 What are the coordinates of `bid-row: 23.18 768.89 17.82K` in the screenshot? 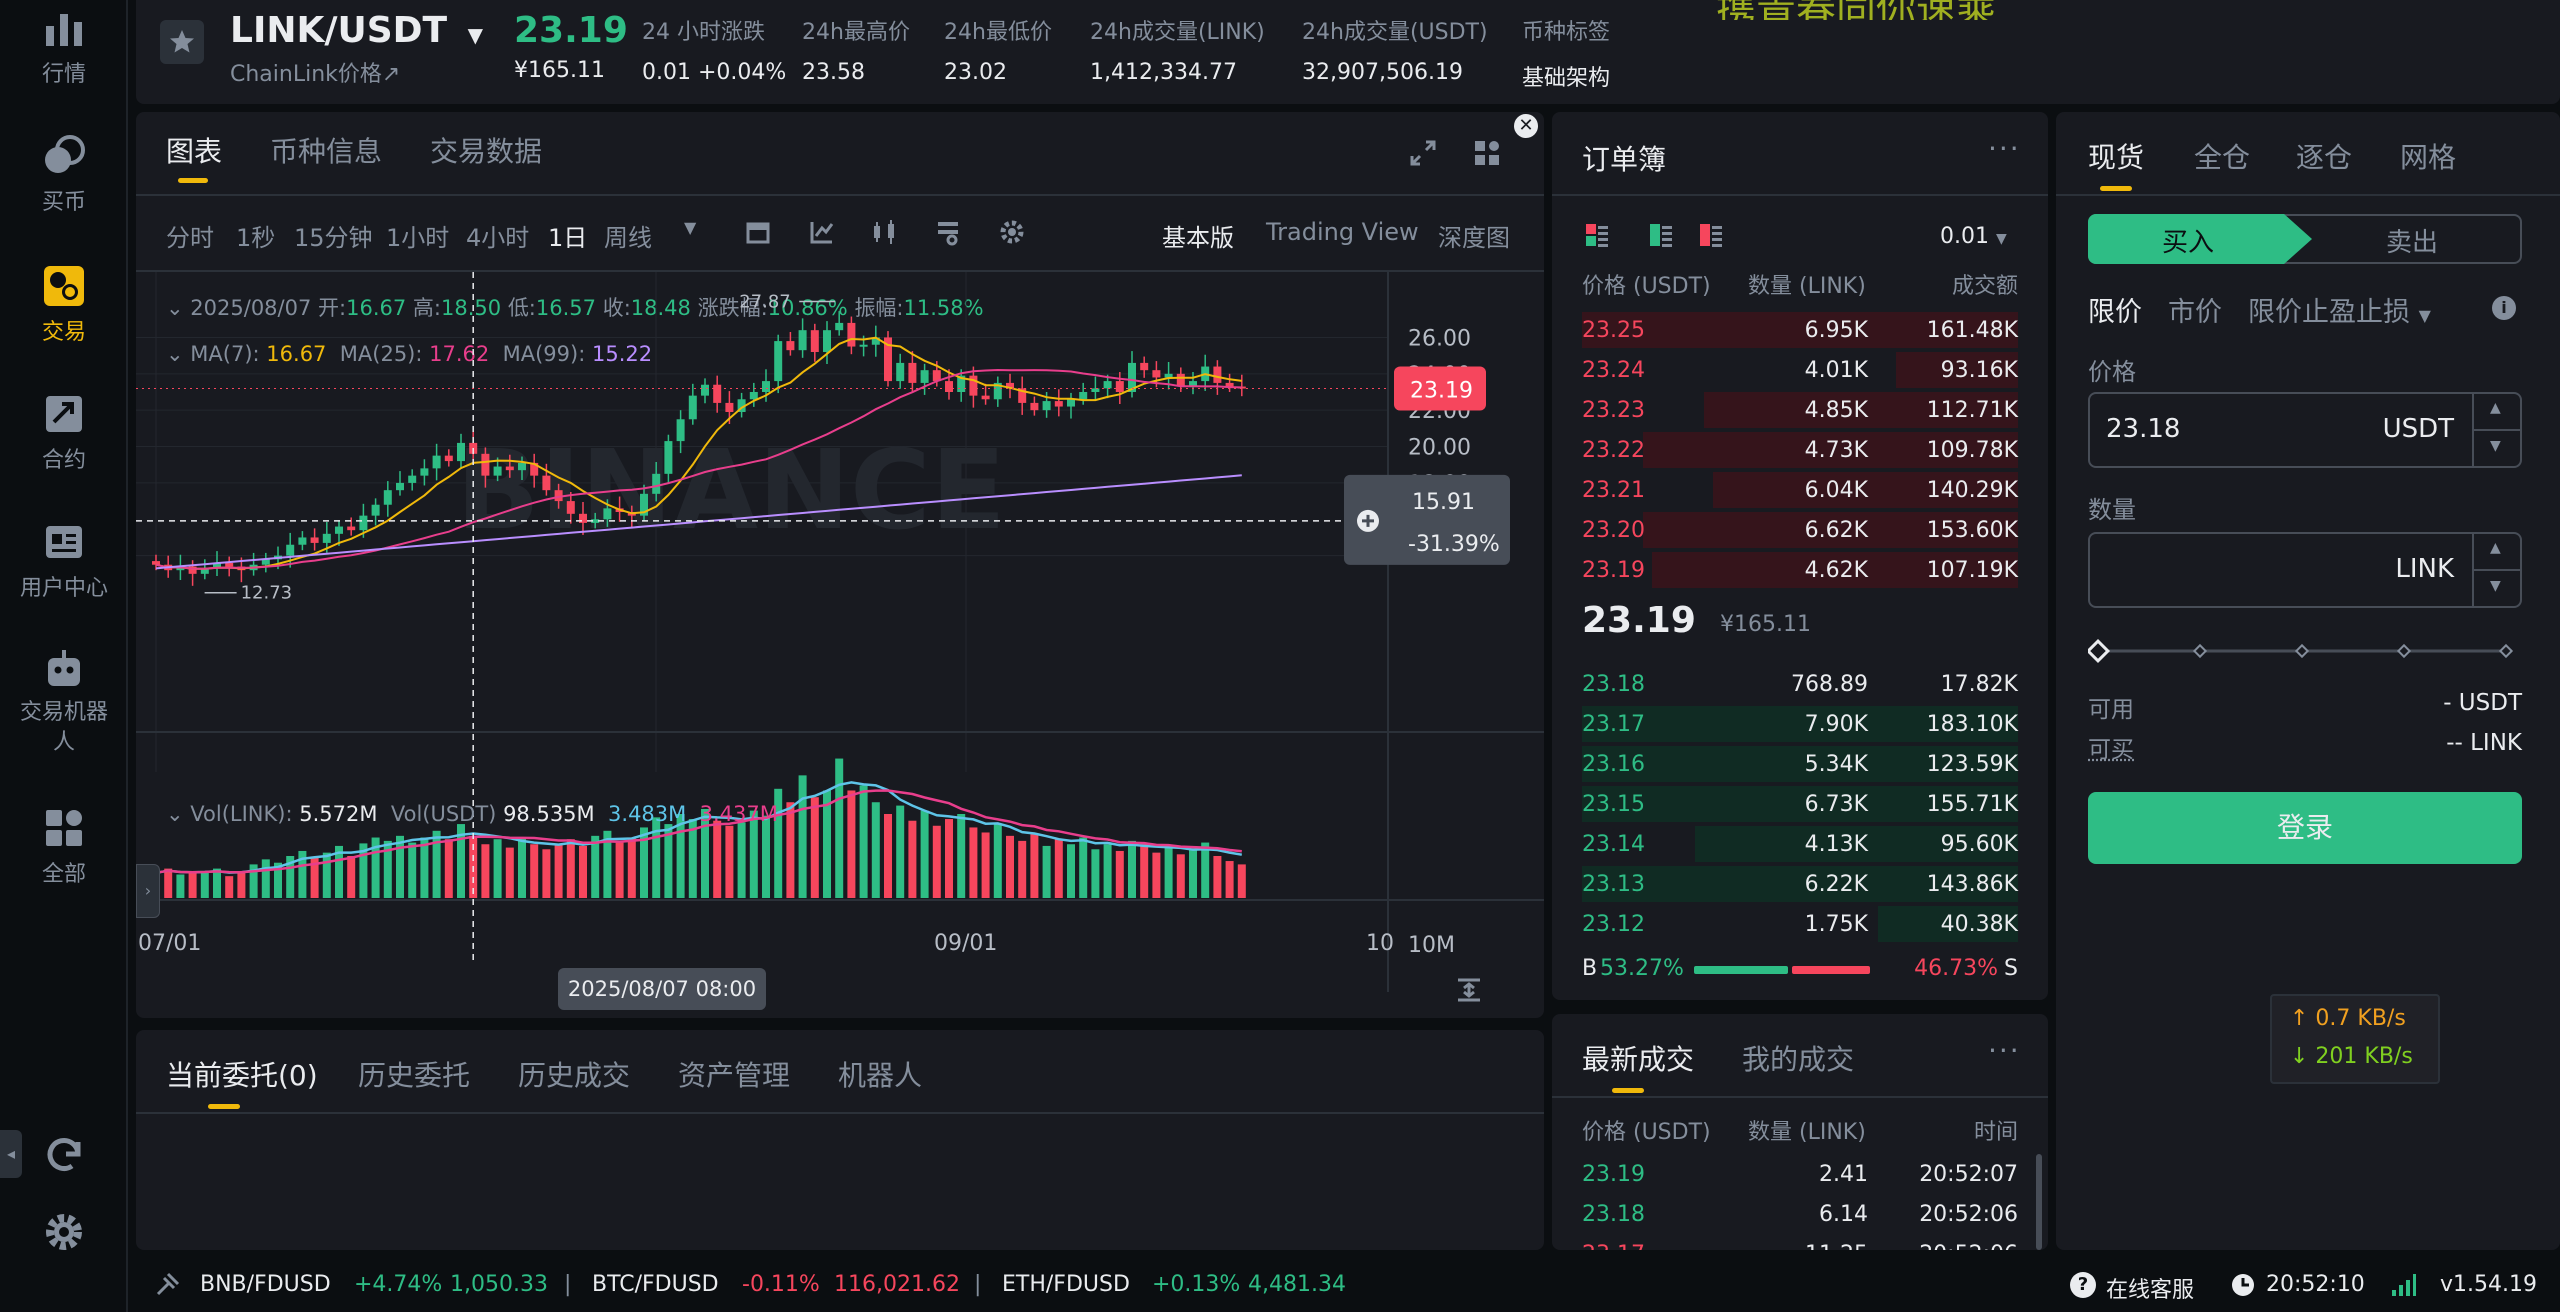 It's located at (1800, 684).